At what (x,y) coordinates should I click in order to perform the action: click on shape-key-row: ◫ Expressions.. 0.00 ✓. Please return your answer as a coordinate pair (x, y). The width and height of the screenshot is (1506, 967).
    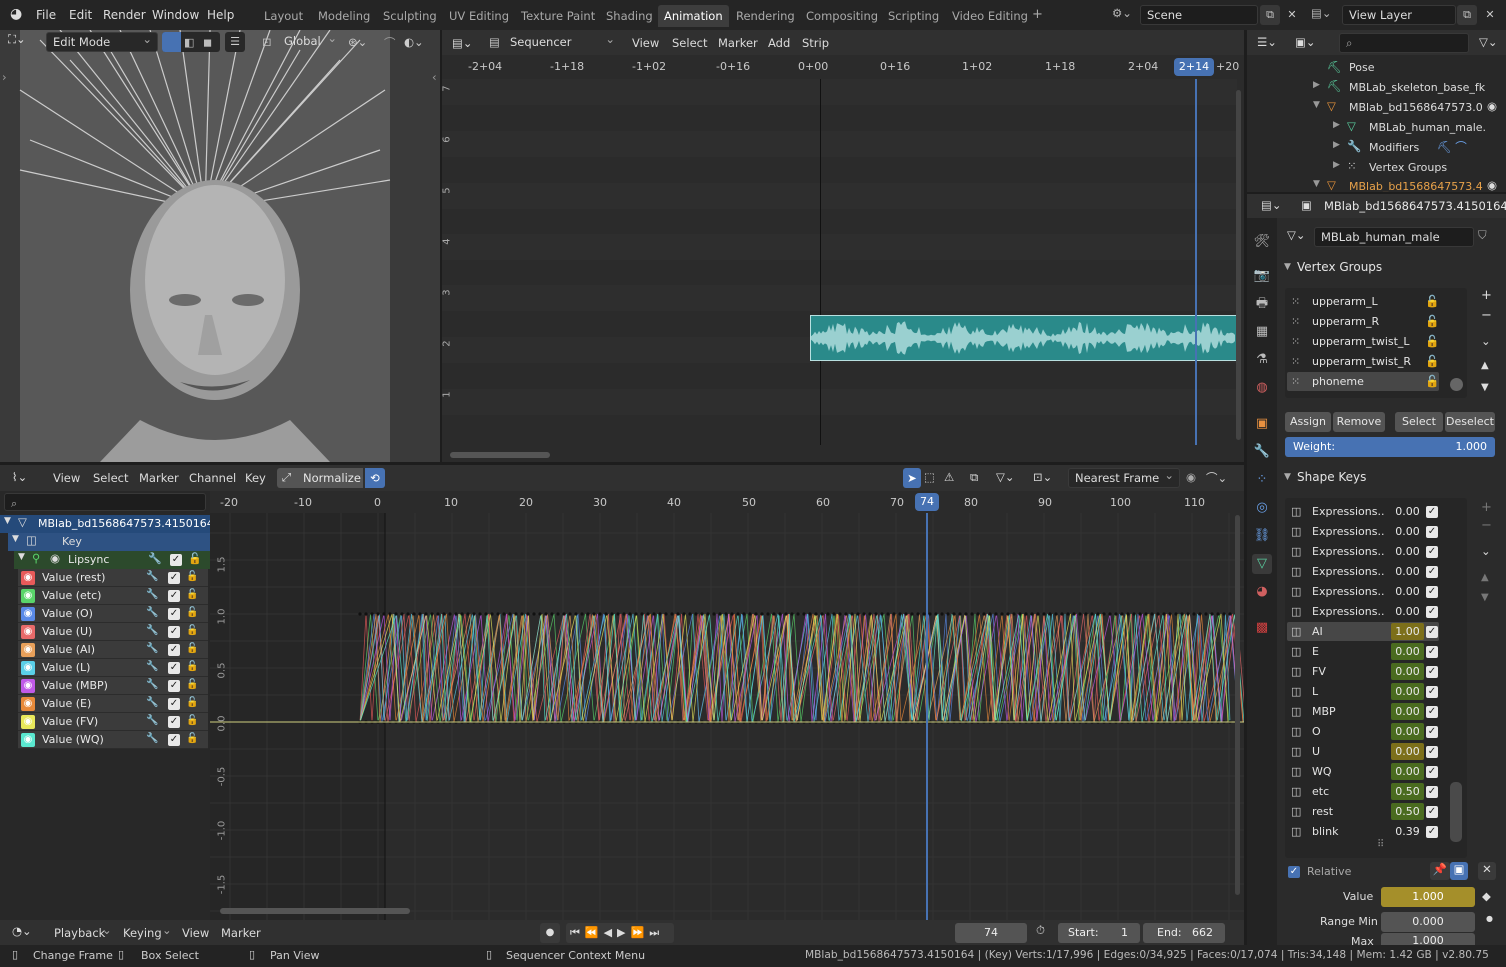
    Looking at the image, I should click on (1363, 591).